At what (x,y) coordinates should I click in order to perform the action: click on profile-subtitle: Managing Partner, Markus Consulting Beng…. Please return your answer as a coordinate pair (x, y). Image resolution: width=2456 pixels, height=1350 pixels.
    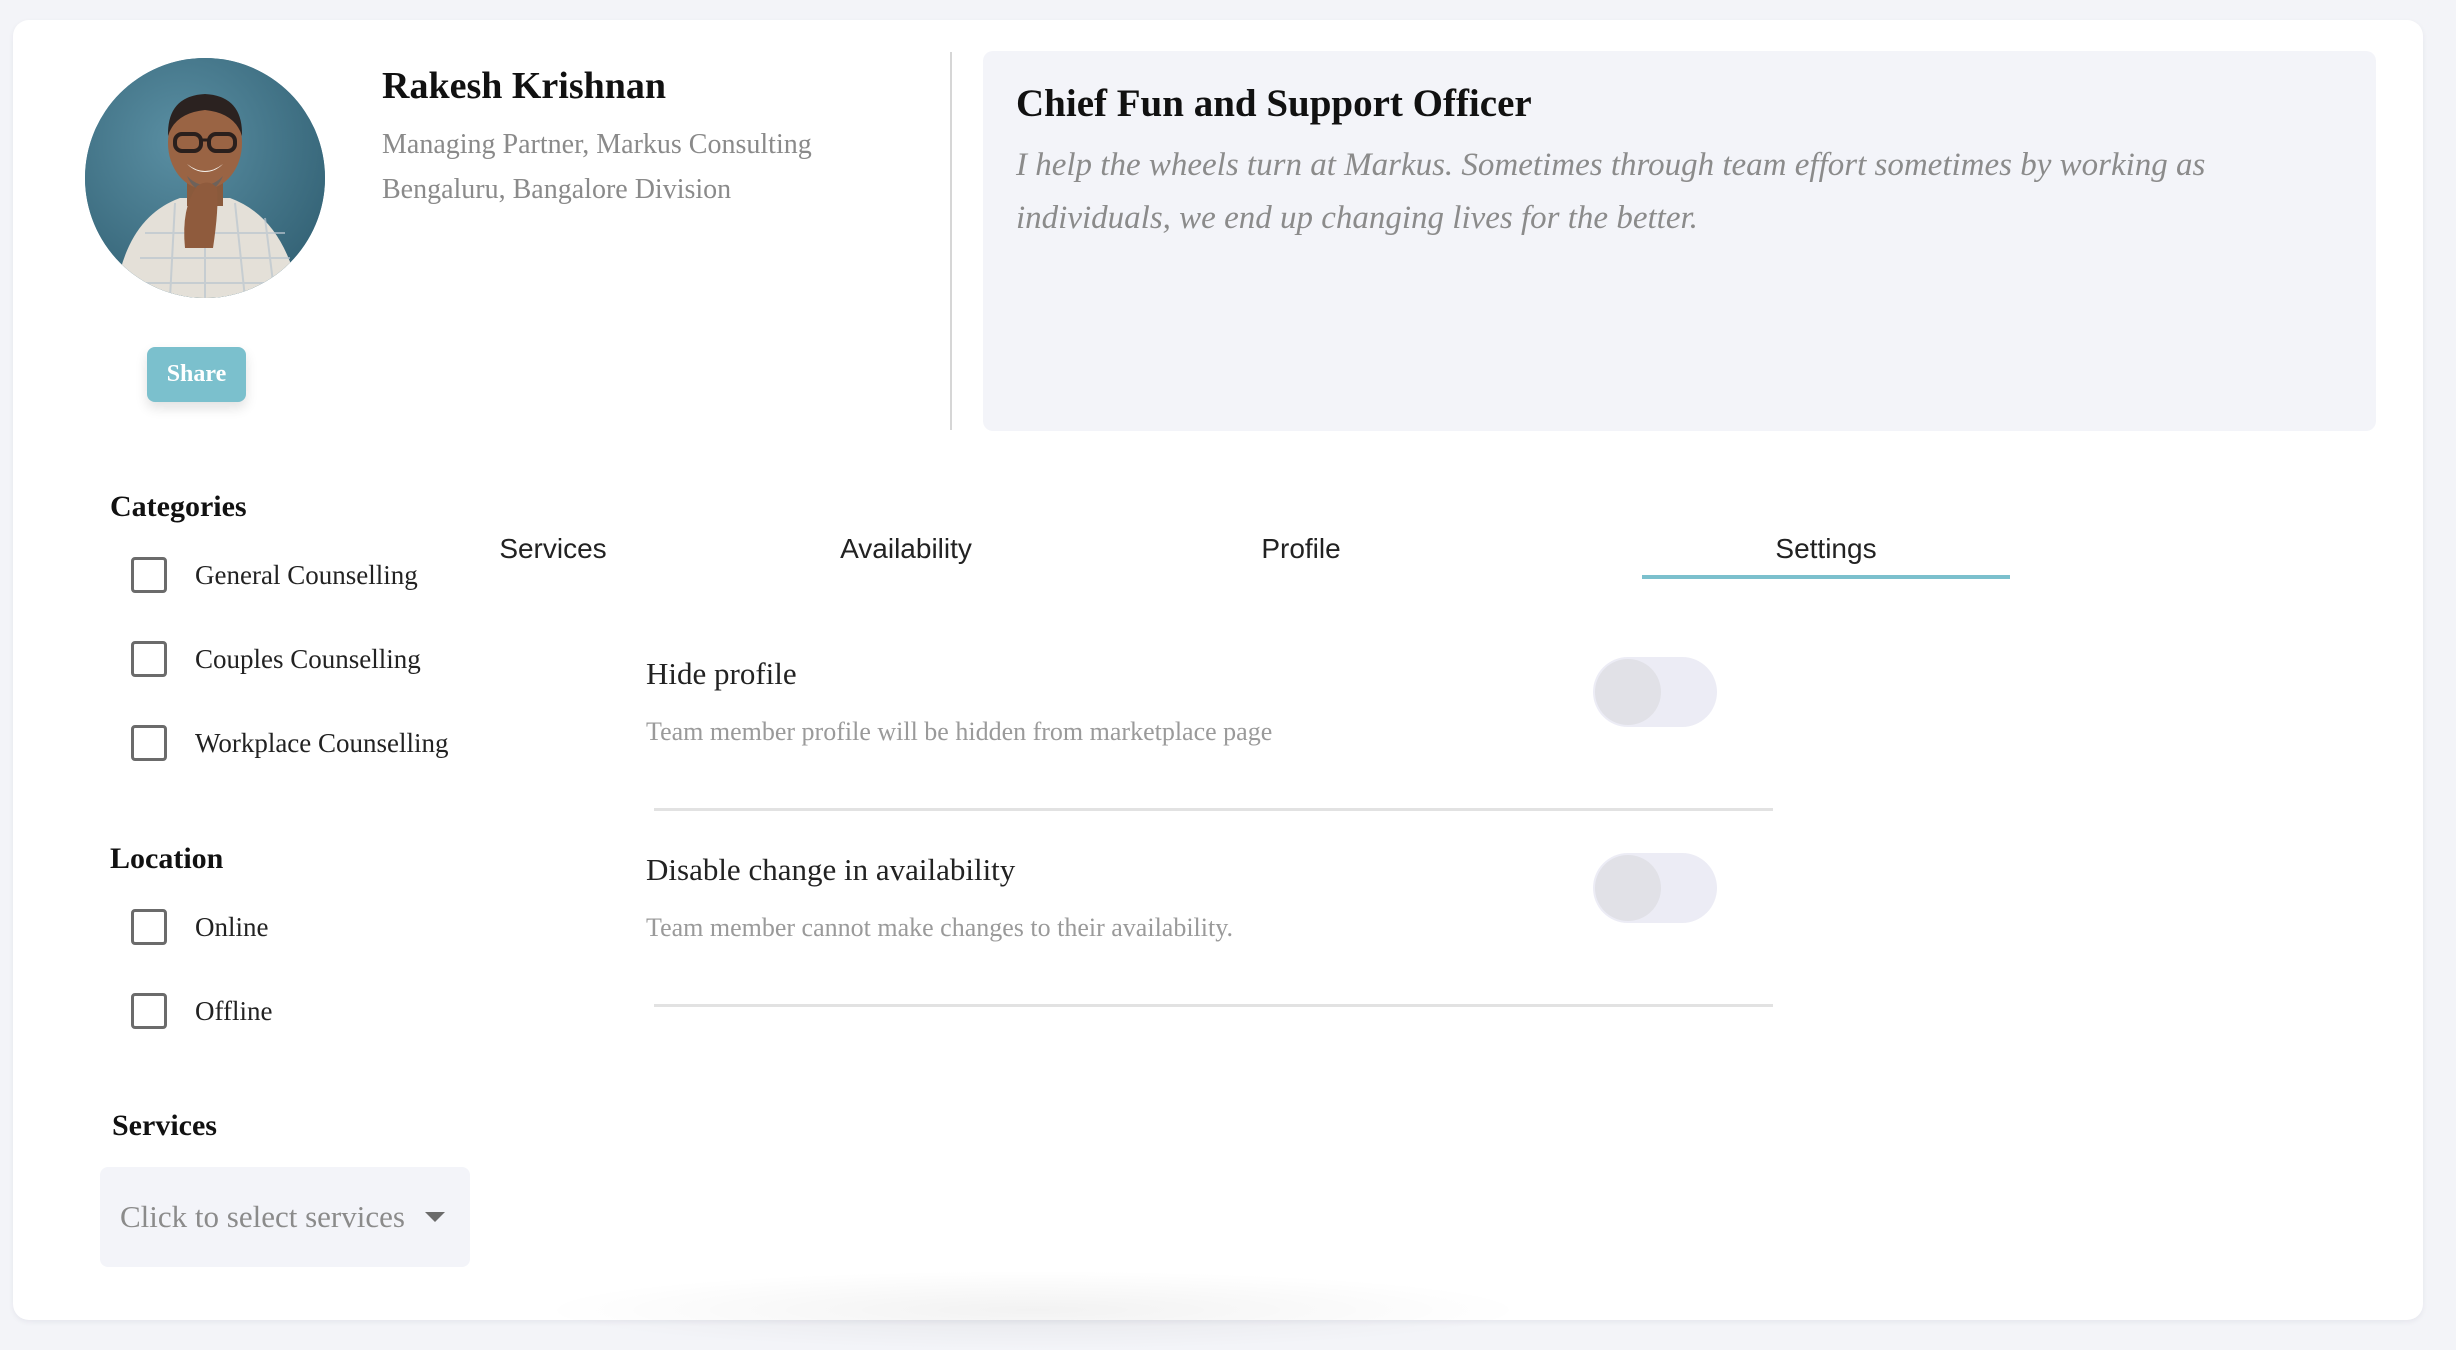
    Looking at the image, I should click on (597, 167).